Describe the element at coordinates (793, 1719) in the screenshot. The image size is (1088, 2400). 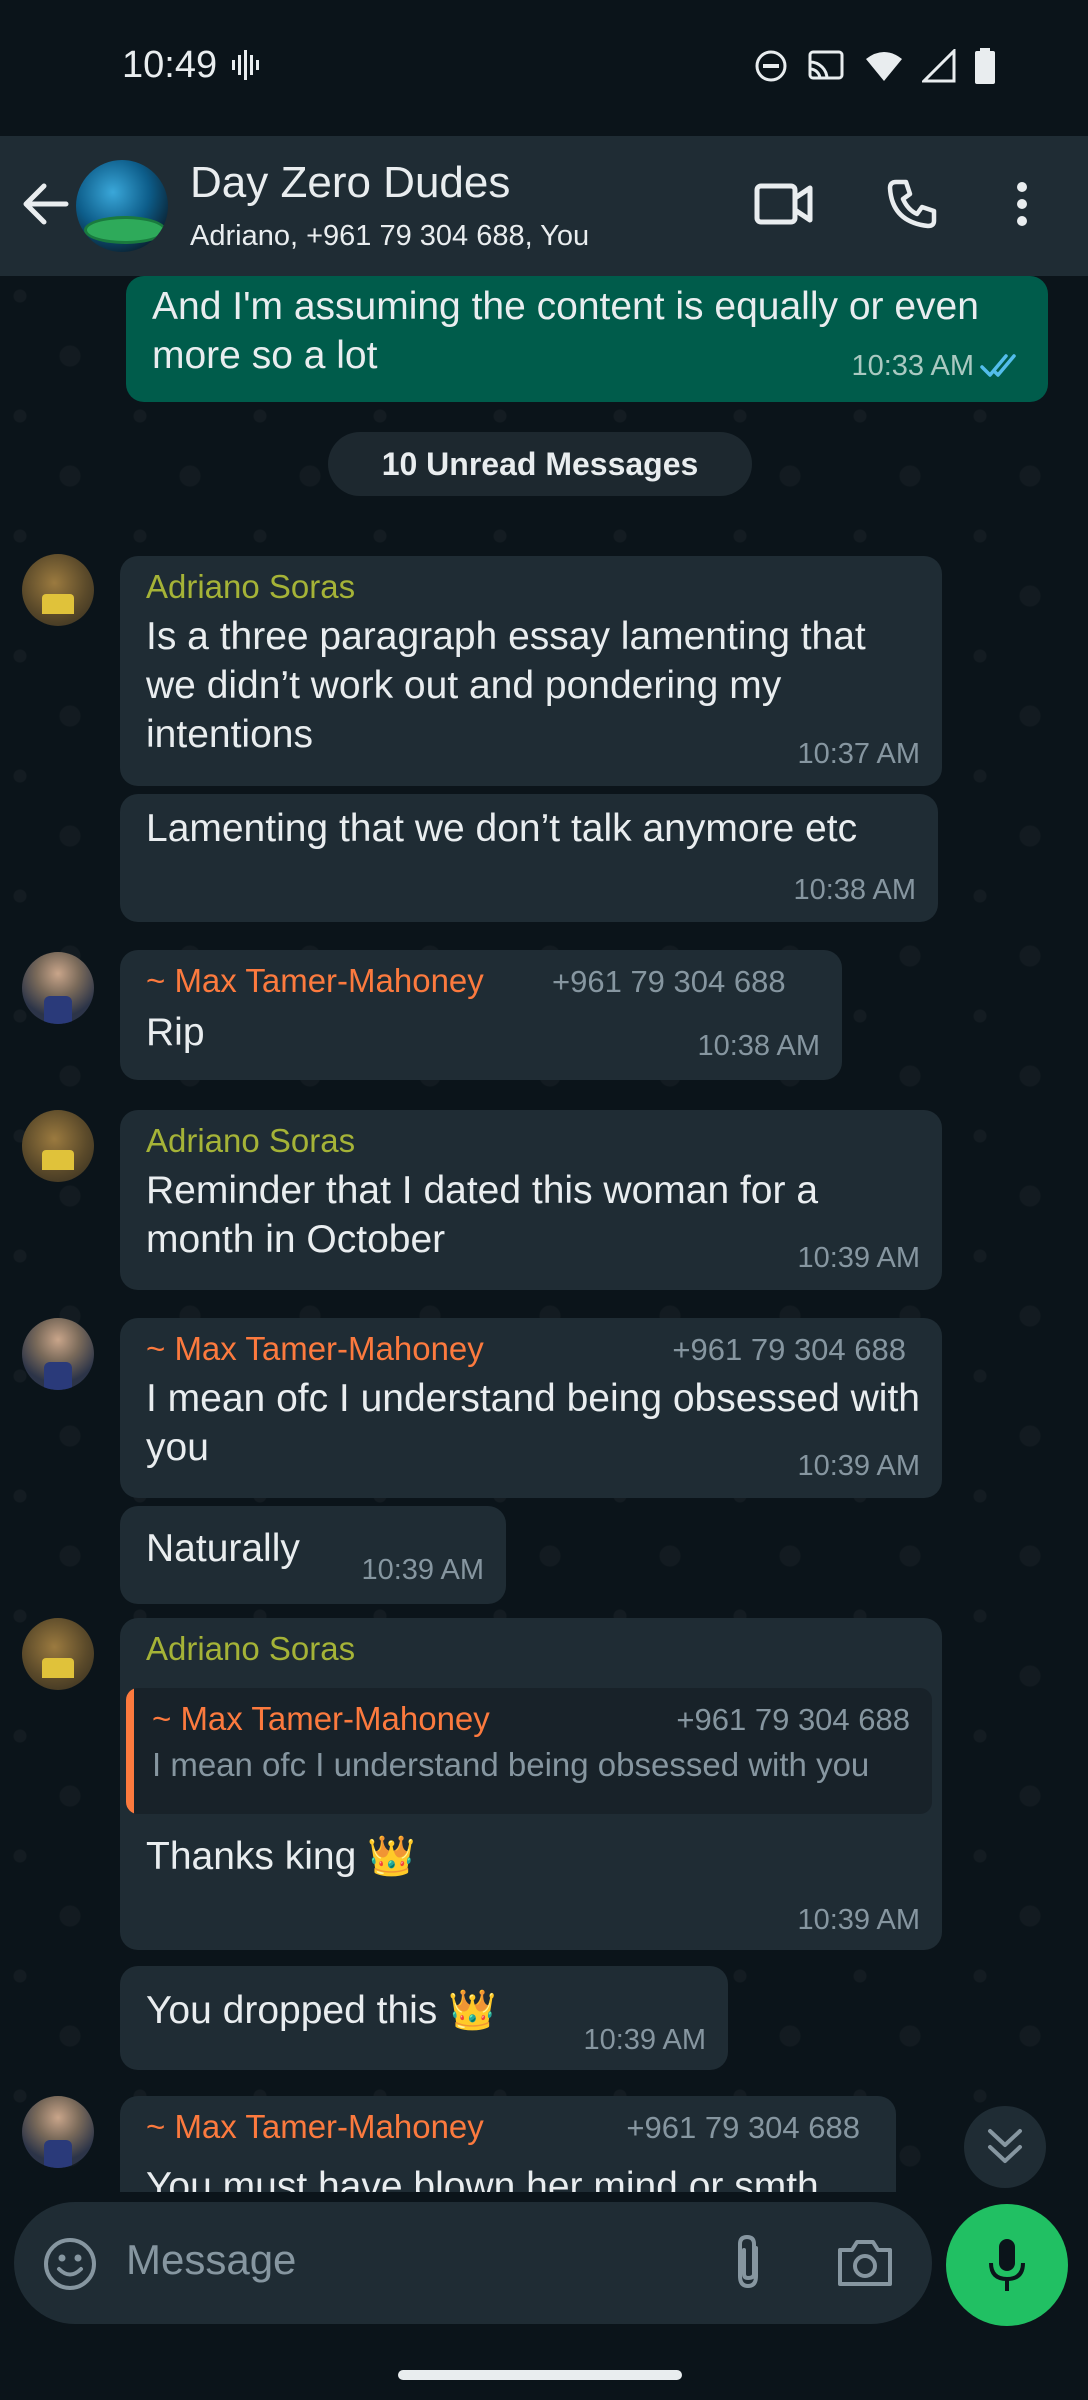
I see `quoted-sender-phone: +961 79 304 688` at that location.